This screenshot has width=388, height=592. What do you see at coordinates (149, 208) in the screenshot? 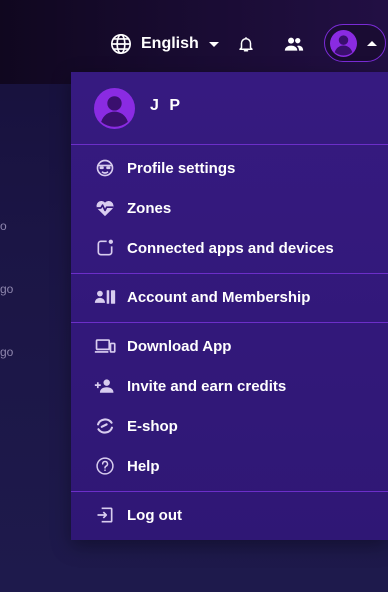
I see `menu-item-label: Zones` at bounding box center [149, 208].